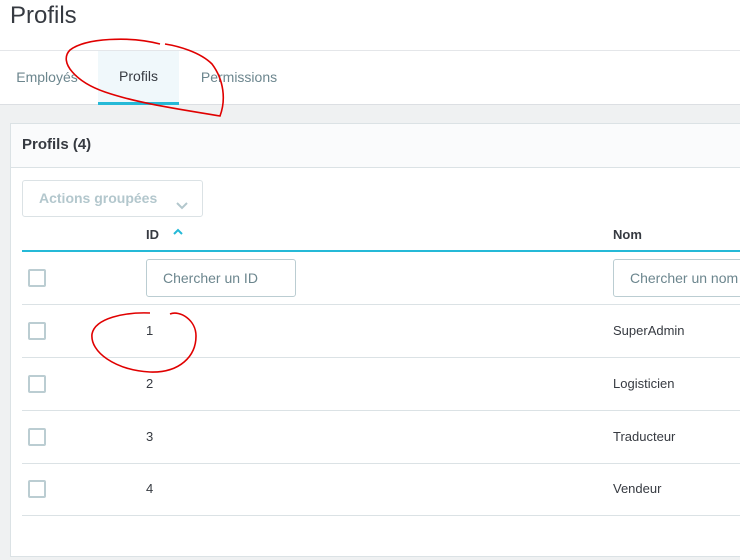  Describe the element at coordinates (178, 233) in the screenshot. I see `caret-up-icon` at that location.